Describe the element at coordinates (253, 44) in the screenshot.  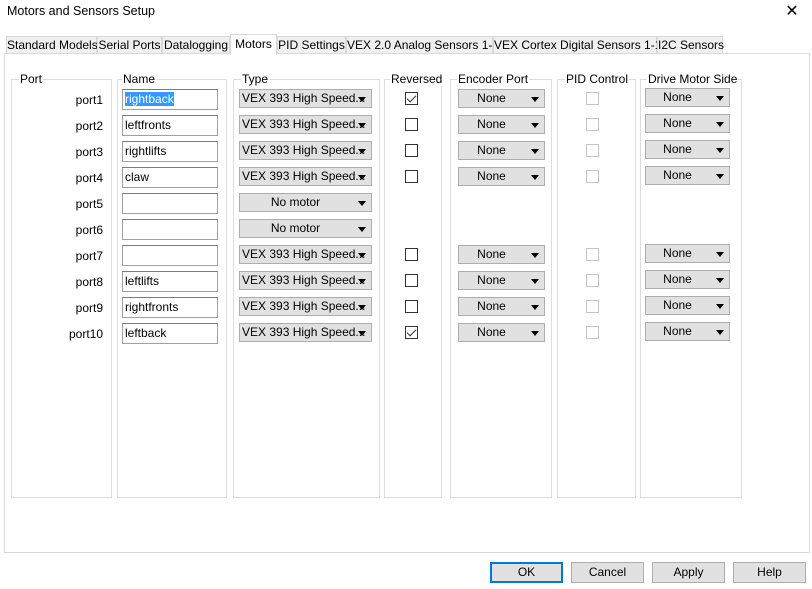
I see `tab-motors: Motors` at that location.